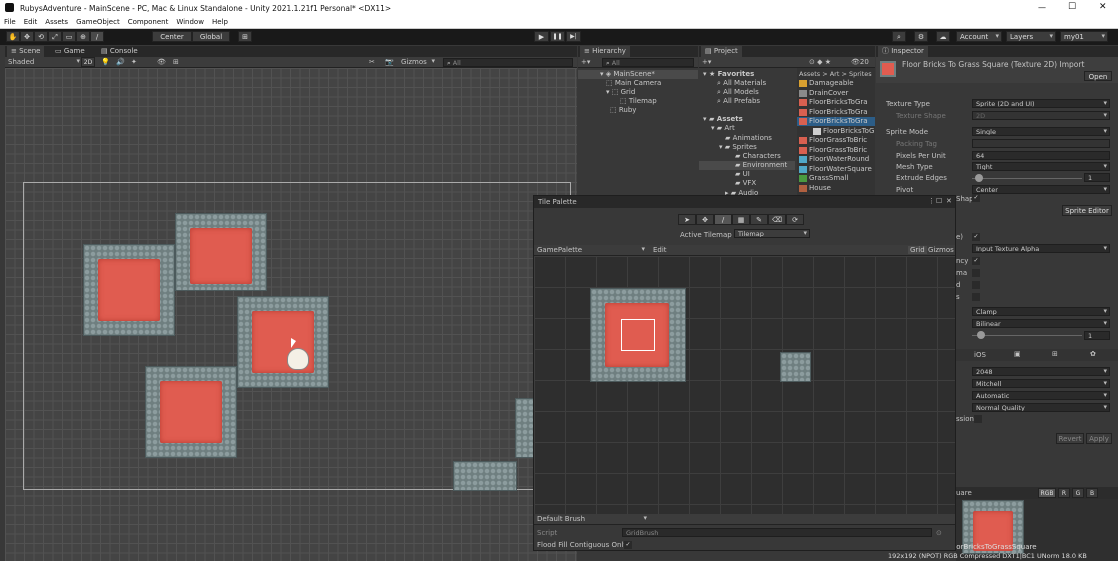 Image resolution: width=1118 pixels, height=561 pixels. What do you see at coordinates (1041, 131) in the screenshot?
I see `inspector-field-value: Single` at bounding box center [1041, 131].